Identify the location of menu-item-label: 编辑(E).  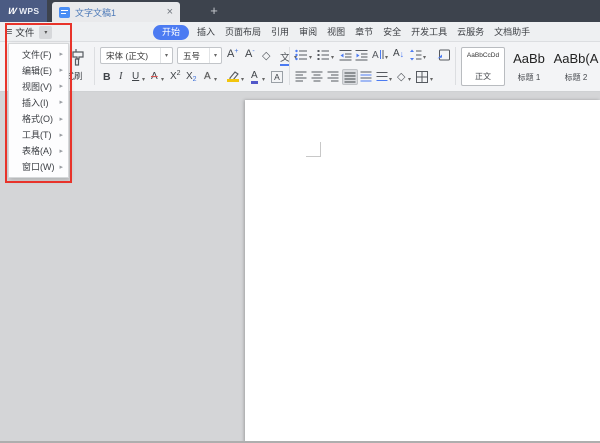
(37, 70).